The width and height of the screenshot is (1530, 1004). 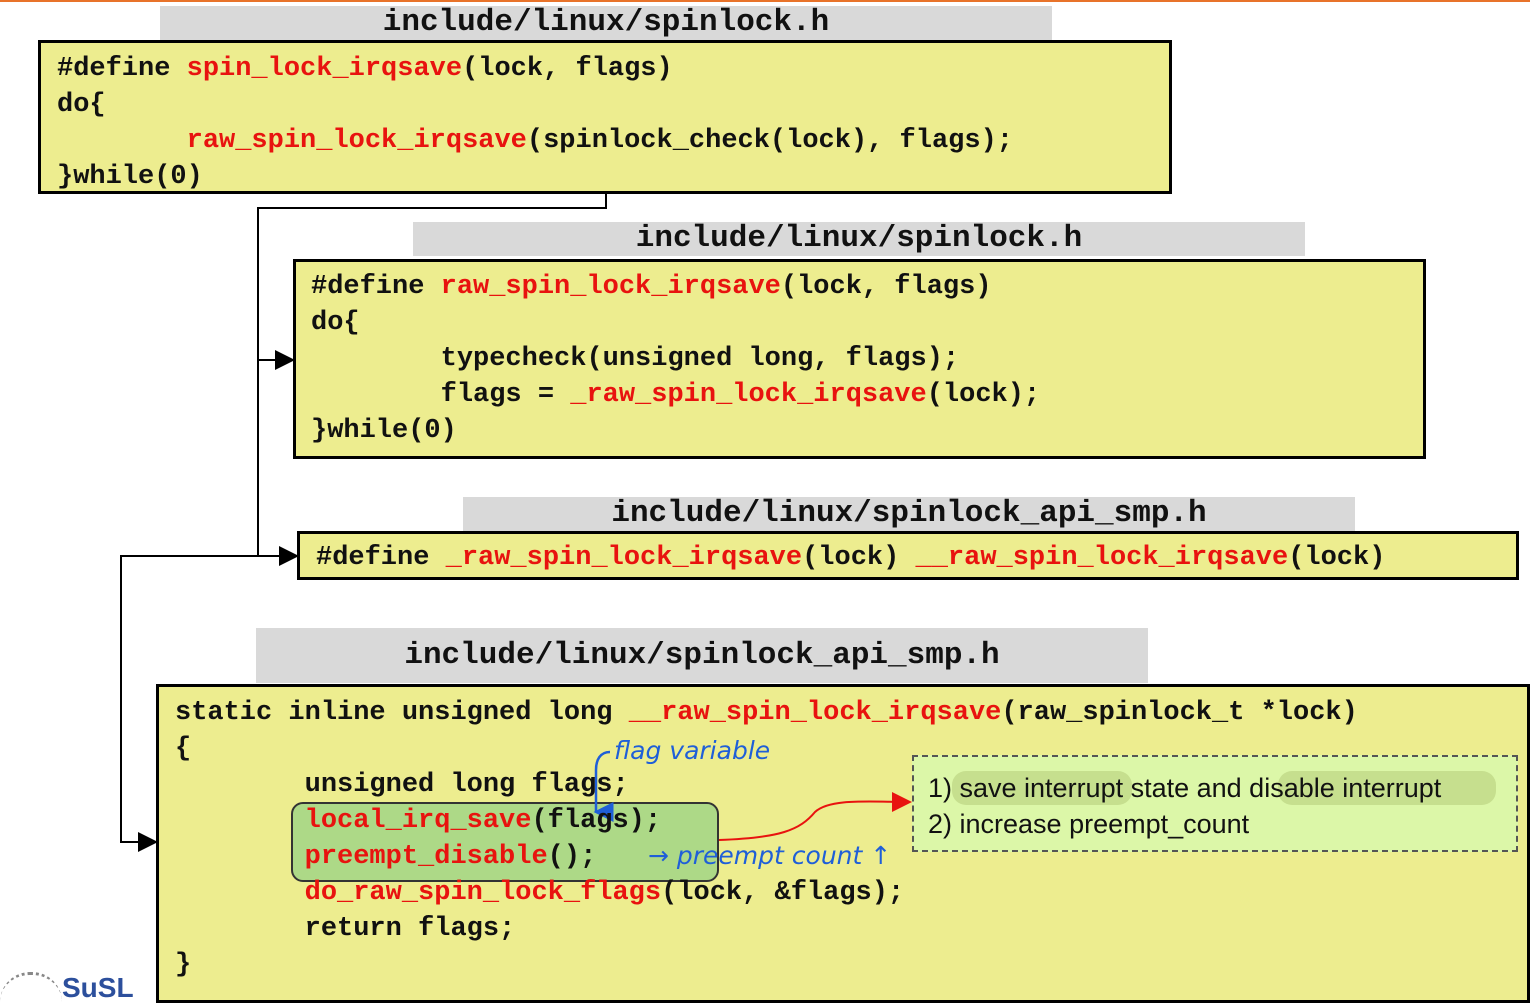 I want to click on code-line: flags = _raw_spin_lock_irqsave(lock);, so click(x=676, y=395).